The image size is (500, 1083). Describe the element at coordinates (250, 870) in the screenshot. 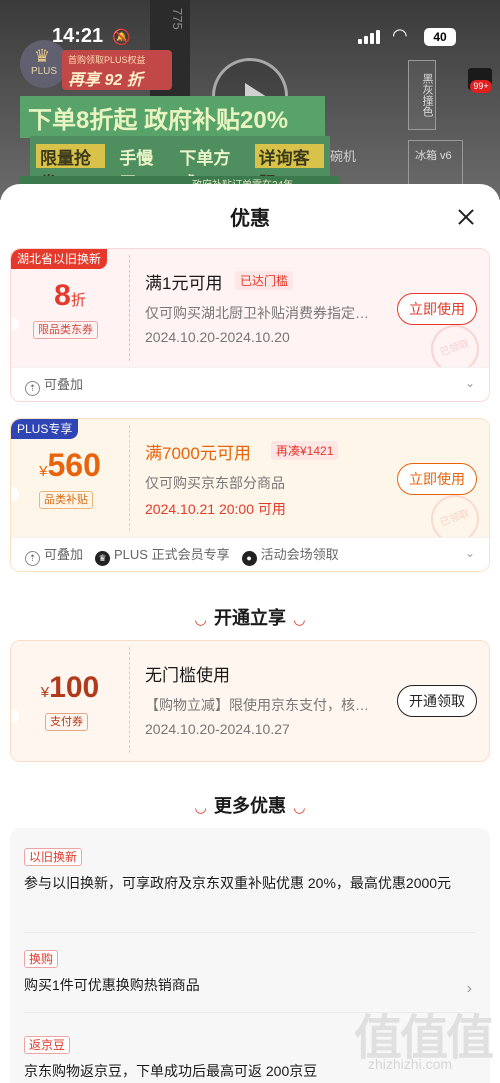

I see `offer-item: 以旧换新 参与以旧换新，可享政府及京东双重补贴优惠 20%，最高优惠2000元` at that location.